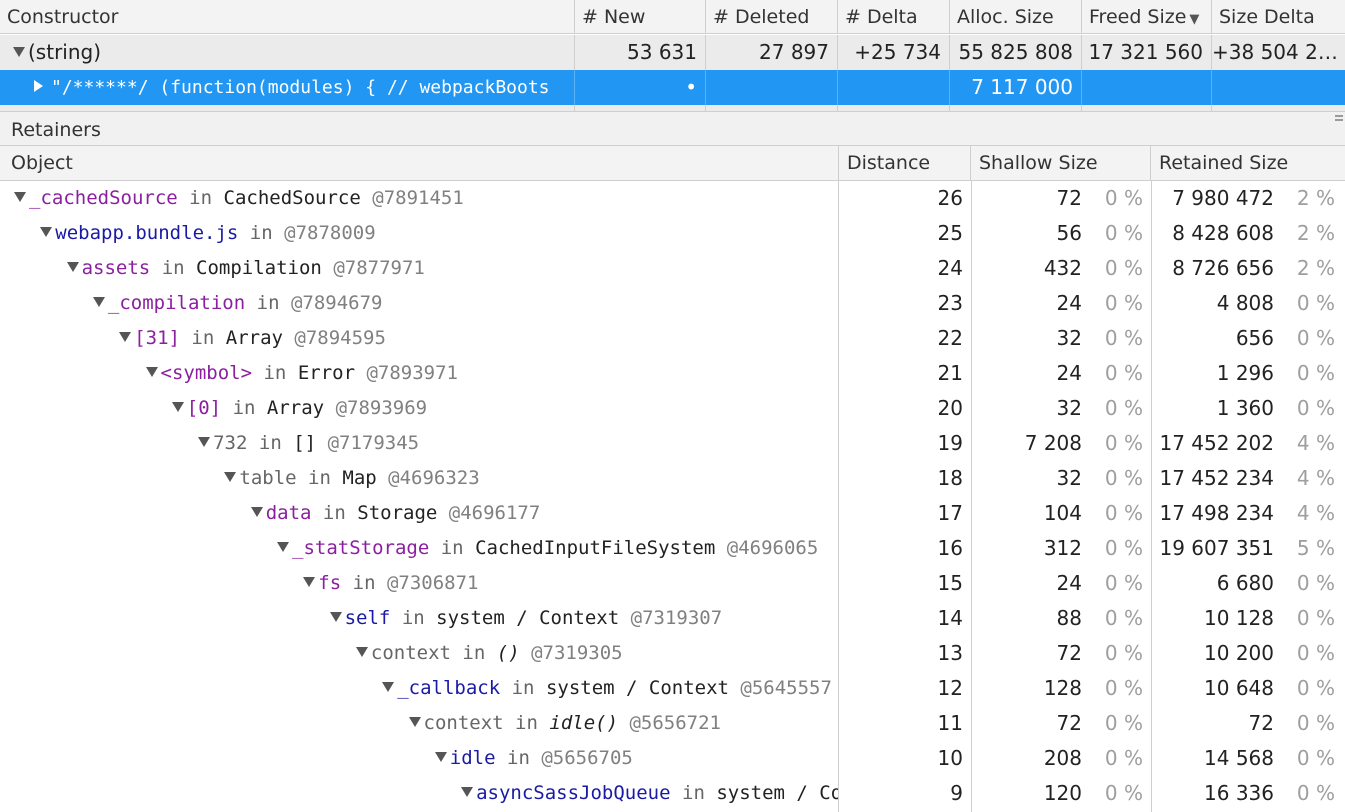 The image size is (1345, 812). What do you see at coordinates (419, 513) in the screenshot?
I see `retainer-object: data in Storage @4696177` at bounding box center [419, 513].